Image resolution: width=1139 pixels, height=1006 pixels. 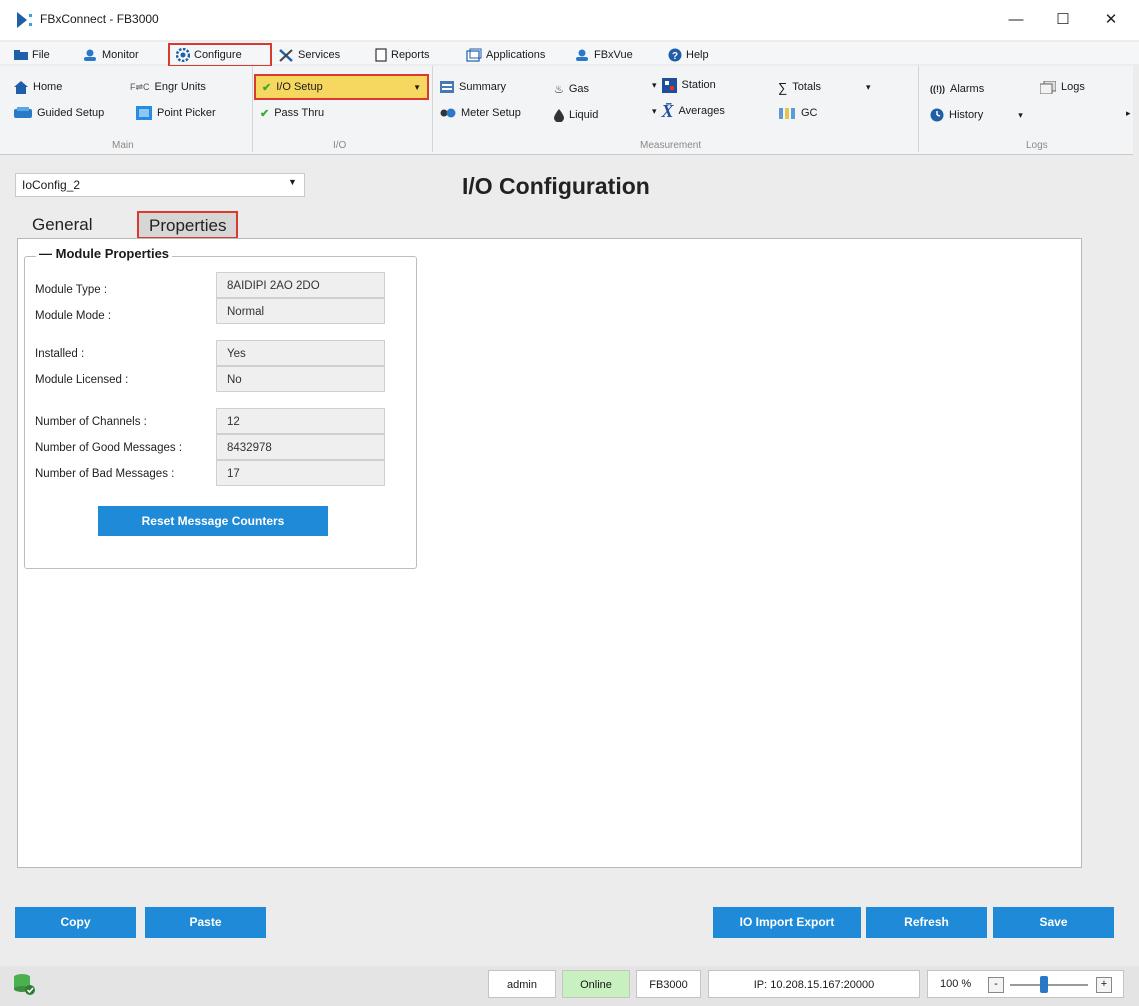 I want to click on menu-configure-label: Configure, so click(x=218, y=55).